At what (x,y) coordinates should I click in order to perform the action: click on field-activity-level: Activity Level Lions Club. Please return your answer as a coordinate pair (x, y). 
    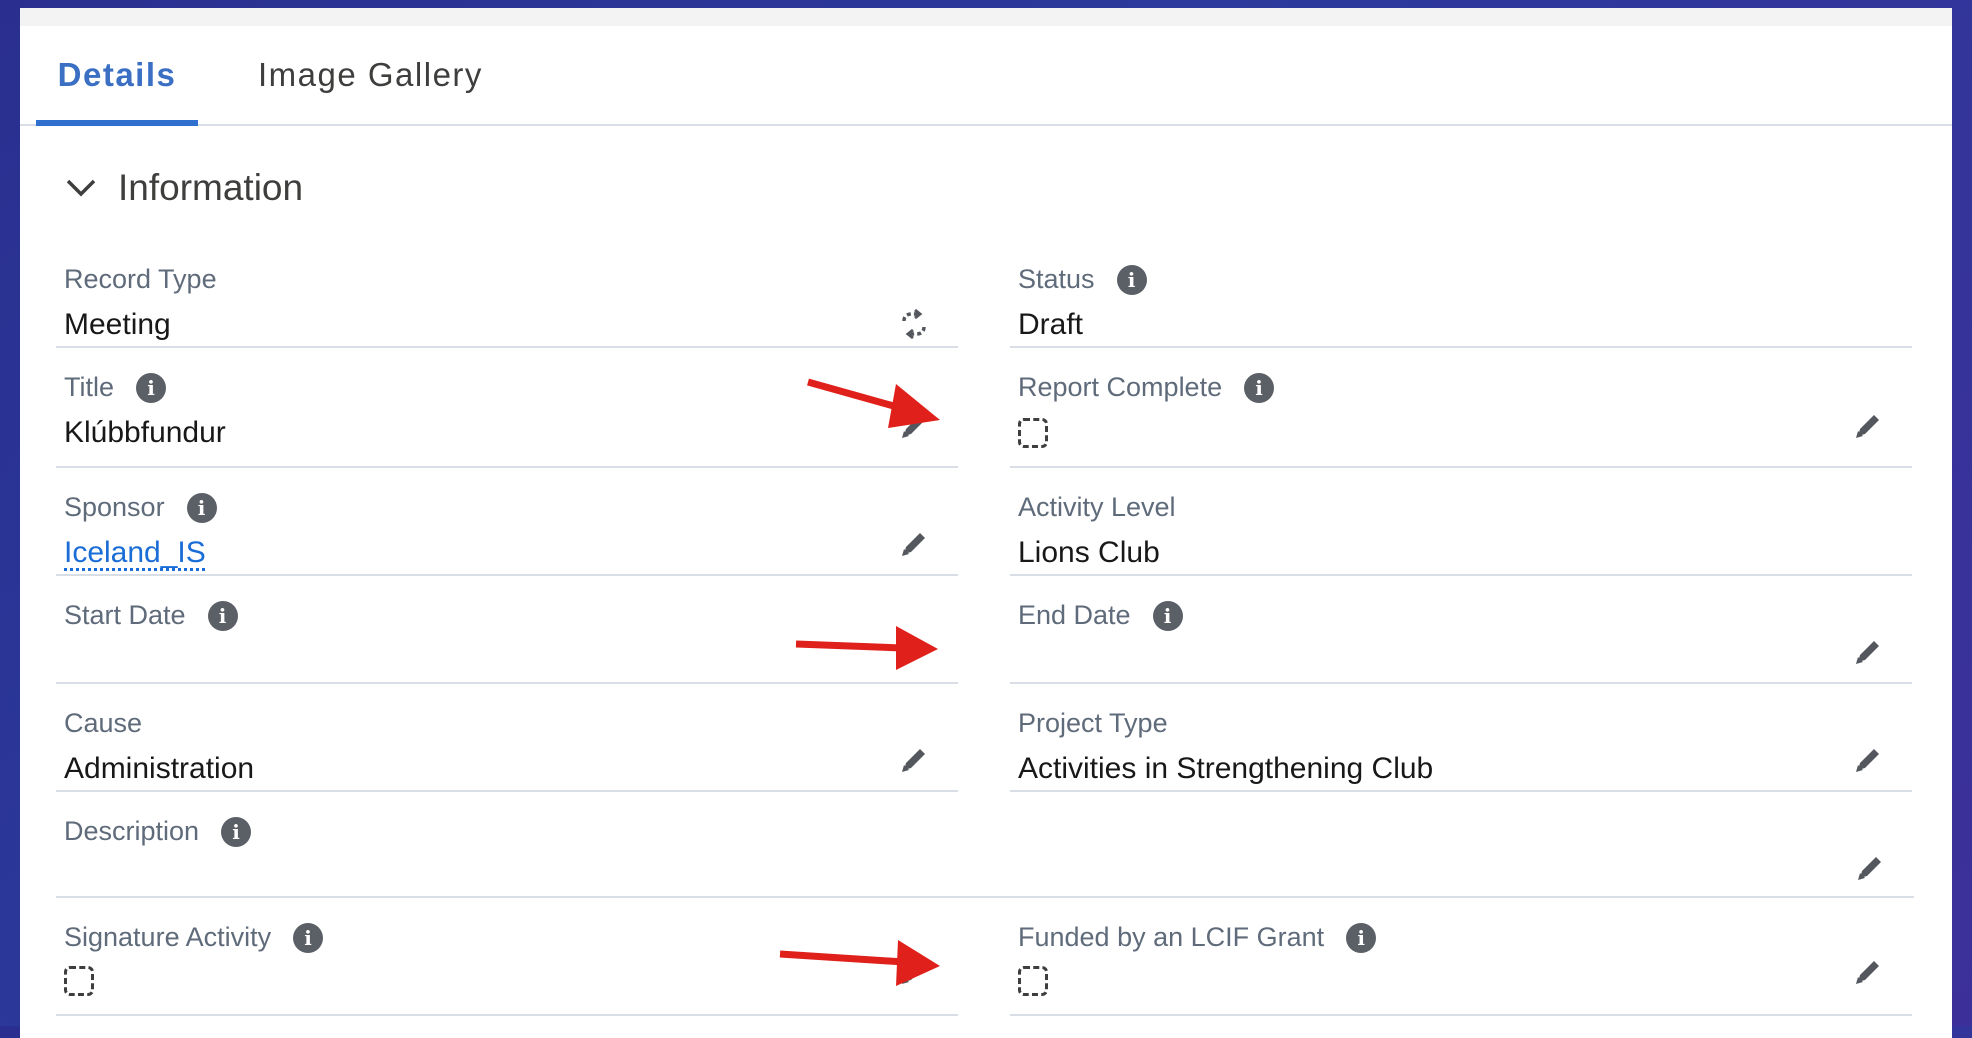
    Looking at the image, I should click on (1461, 522).